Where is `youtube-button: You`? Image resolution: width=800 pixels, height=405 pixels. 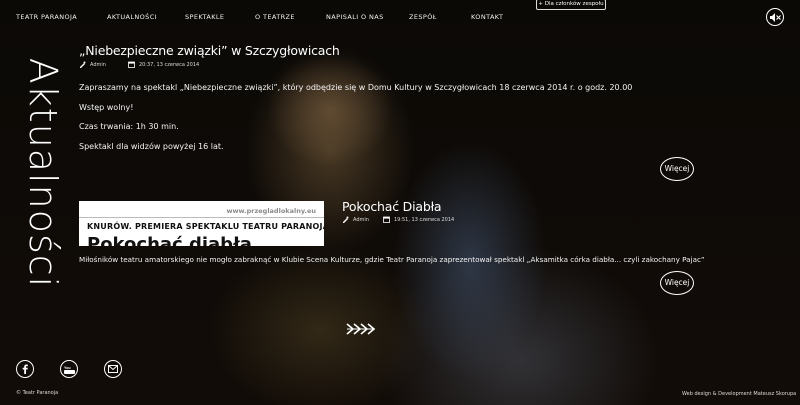
youtube-button: You is located at coordinates (69, 369).